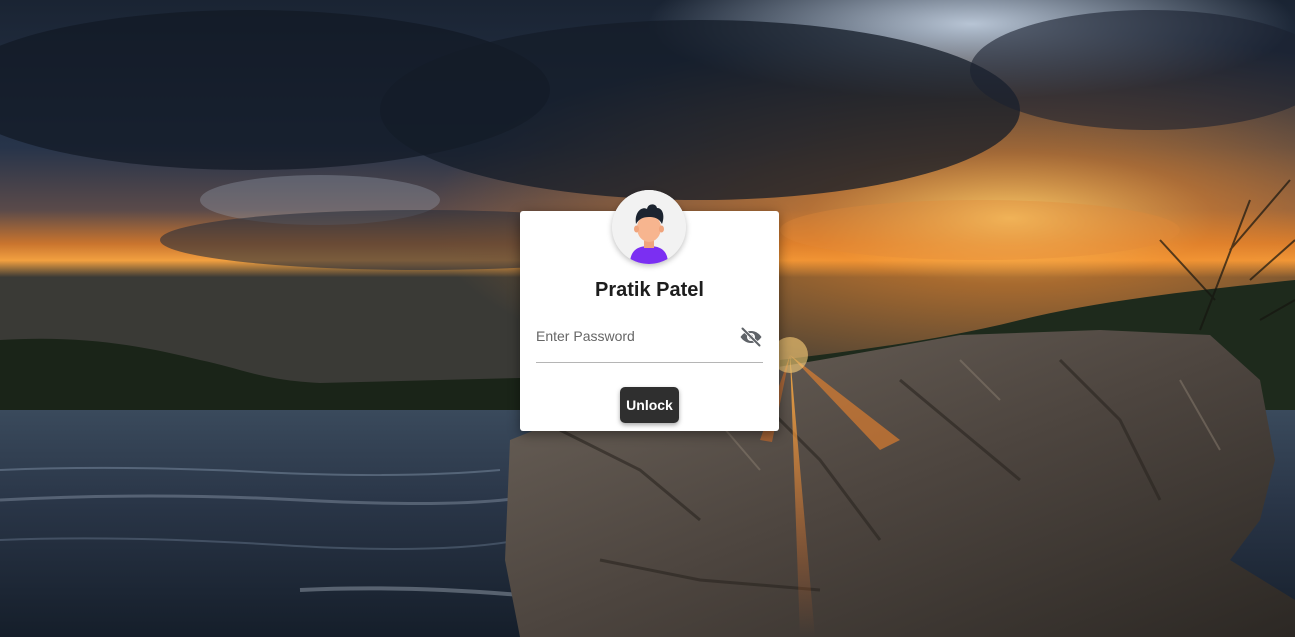  I want to click on user-name: Pratik Patel, so click(649, 290).